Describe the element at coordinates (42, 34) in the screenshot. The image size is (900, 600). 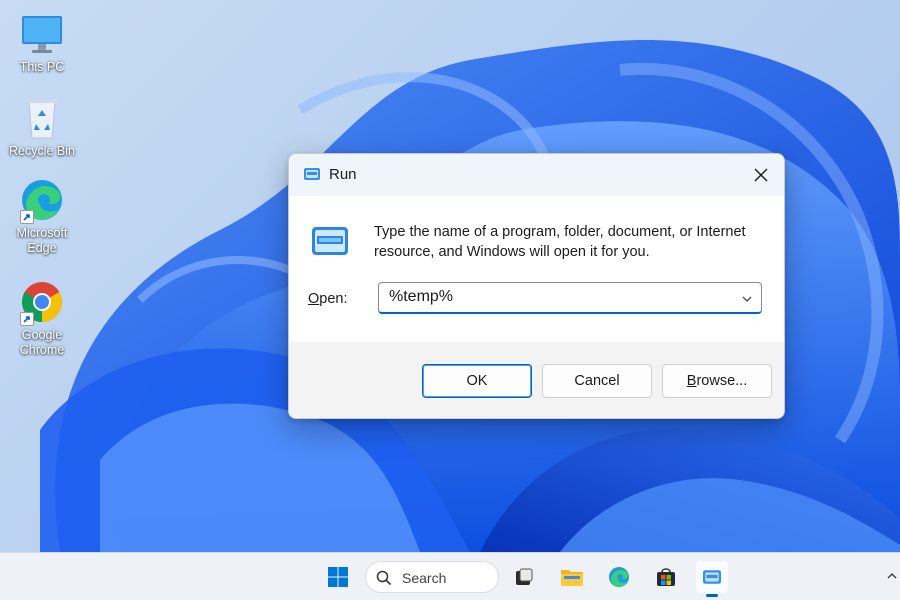
I see `monitor-icon` at that location.